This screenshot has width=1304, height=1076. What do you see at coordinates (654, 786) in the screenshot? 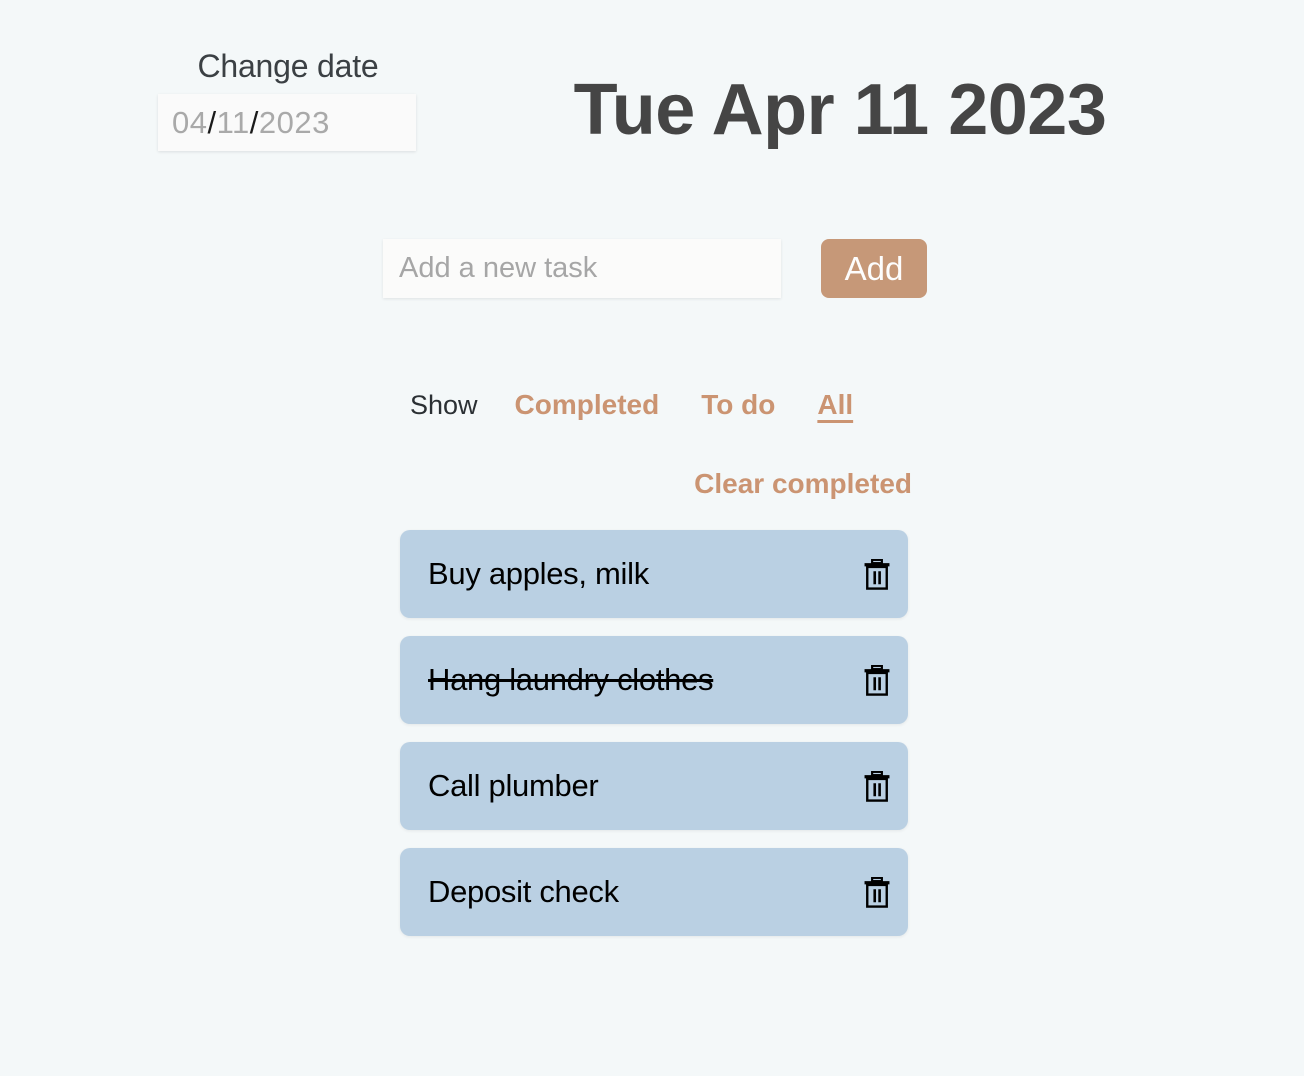
I see `task-row: Call plumber` at bounding box center [654, 786].